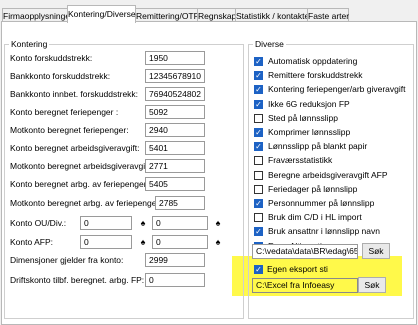  I want to click on diverse-checkbox-label: Komprimer lønnsslipp, so click(309, 132).